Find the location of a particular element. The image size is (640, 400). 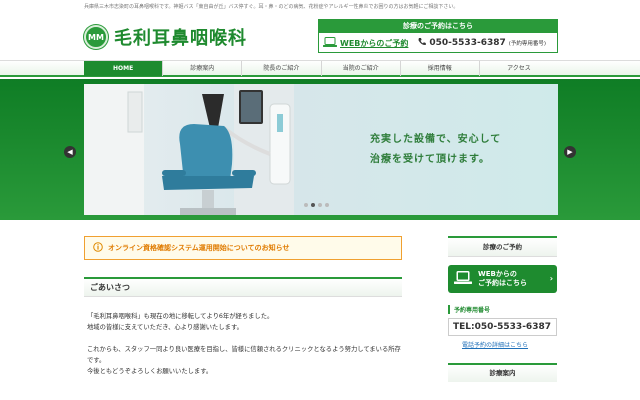

chevron-left-icon: ◀ is located at coordinates (70, 152).